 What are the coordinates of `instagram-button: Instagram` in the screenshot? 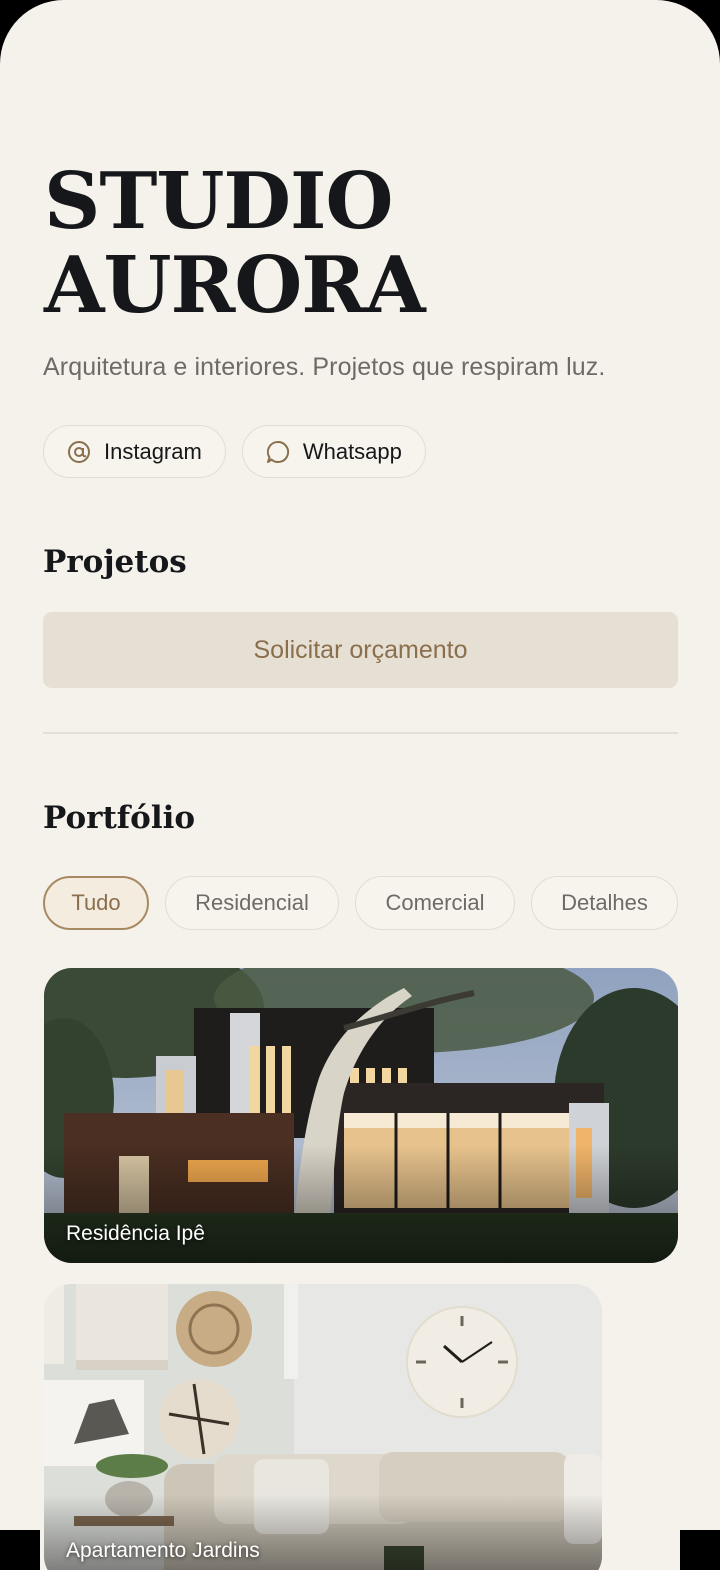 It's located at (134, 451).